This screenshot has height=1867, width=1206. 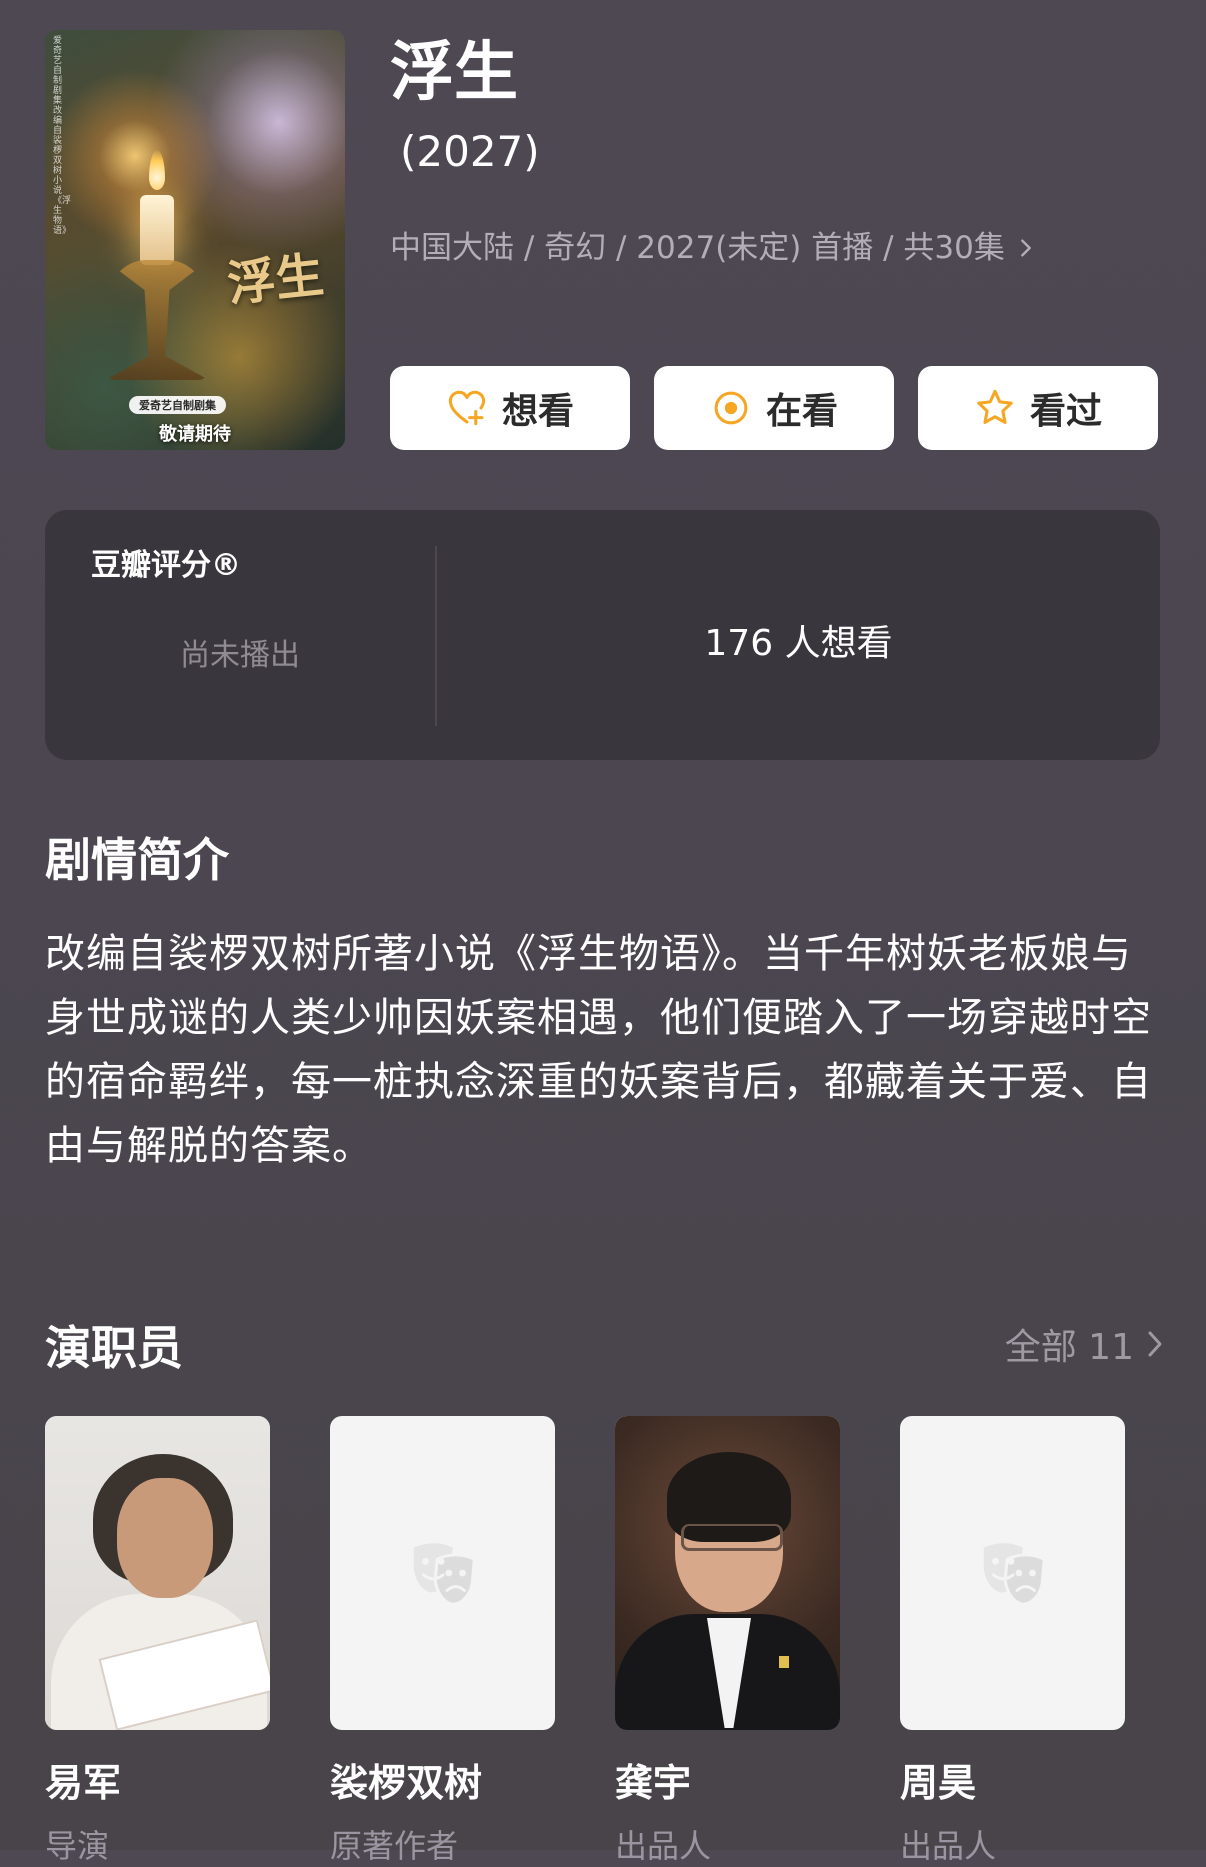 I want to click on cast-name: 周昊, so click(x=938, y=1783).